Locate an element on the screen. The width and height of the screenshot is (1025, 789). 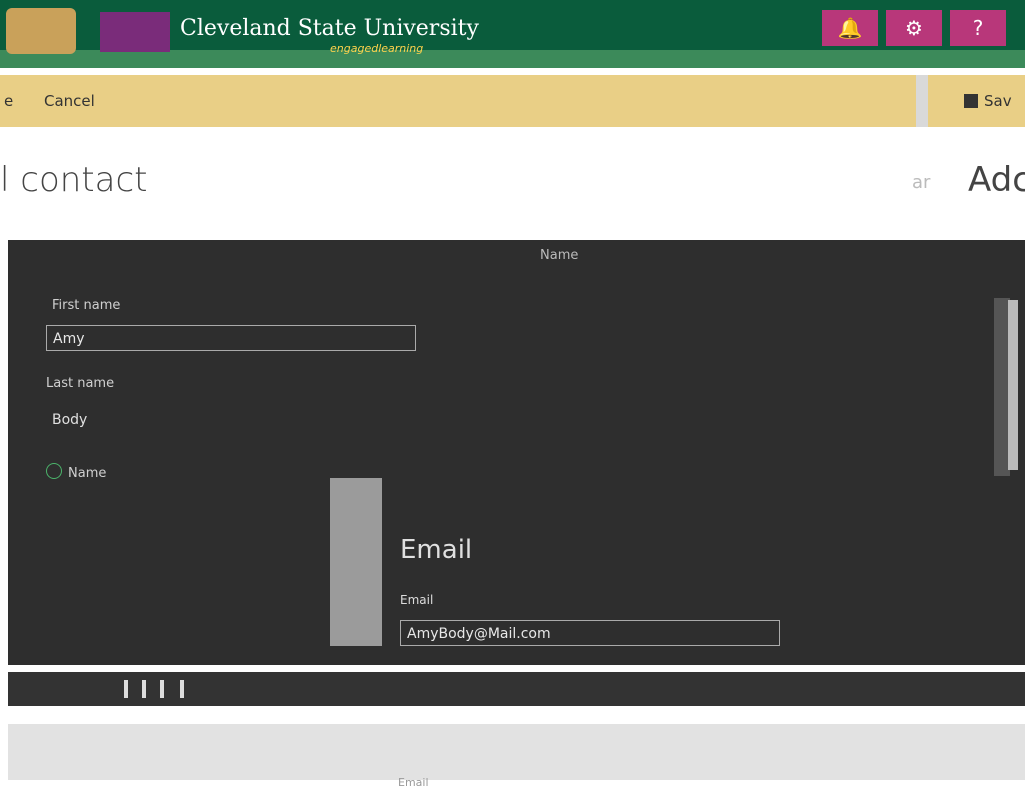
settings-button: ⚙ is located at coordinates (914, 28).